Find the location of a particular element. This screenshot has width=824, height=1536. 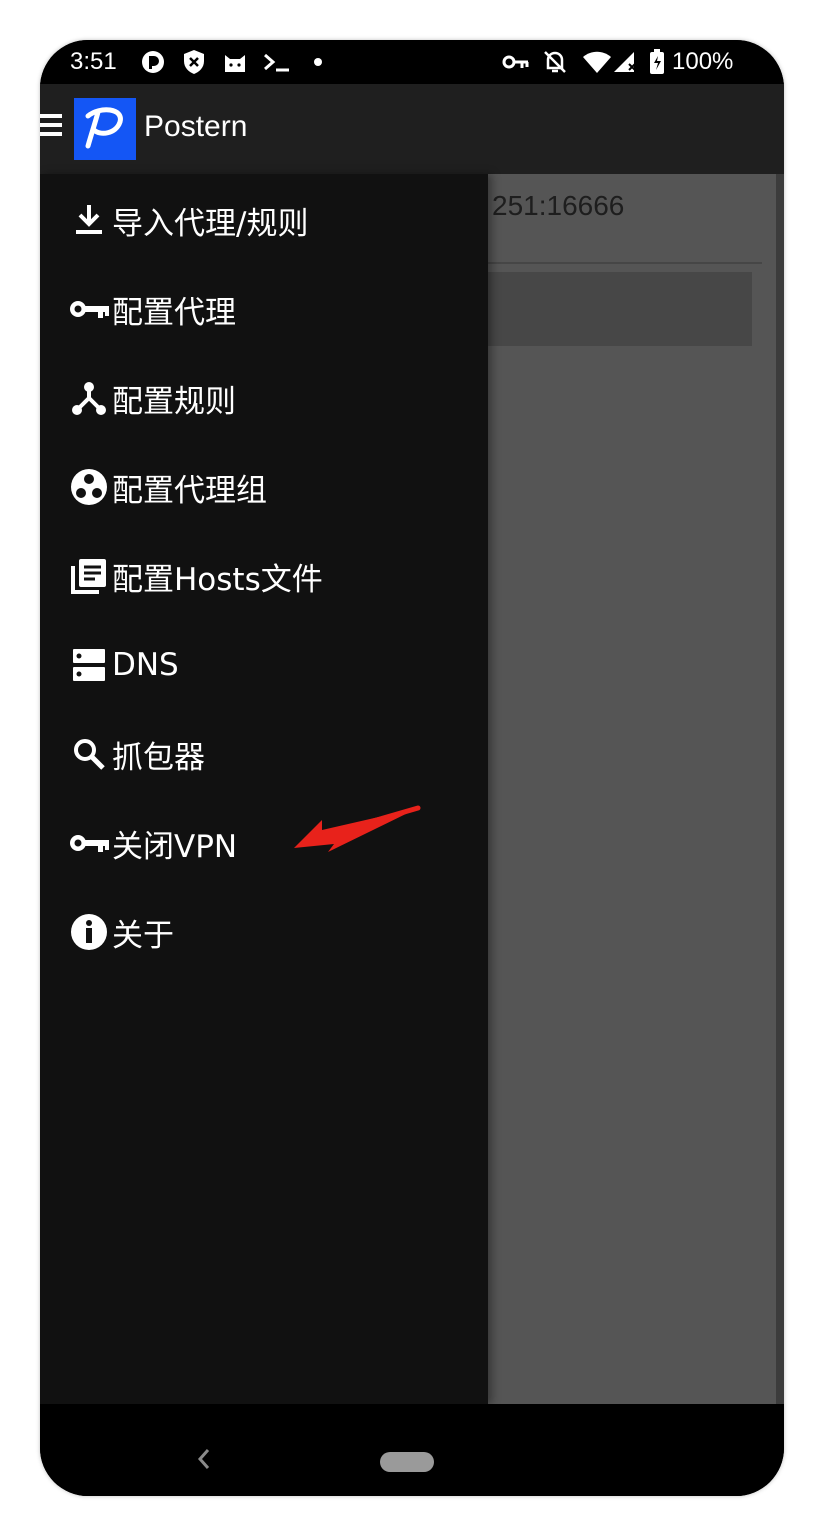

drawer-item-label: 关于 is located at coordinates (143, 935).